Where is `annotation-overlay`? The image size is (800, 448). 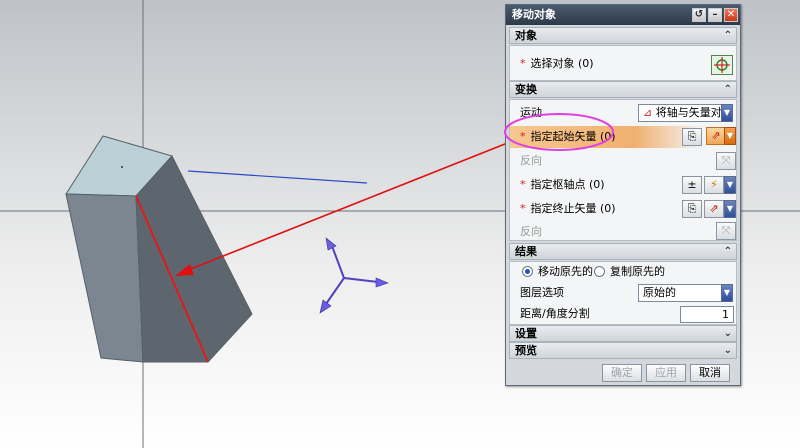 annotation-overlay is located at coordinates (559, 132).